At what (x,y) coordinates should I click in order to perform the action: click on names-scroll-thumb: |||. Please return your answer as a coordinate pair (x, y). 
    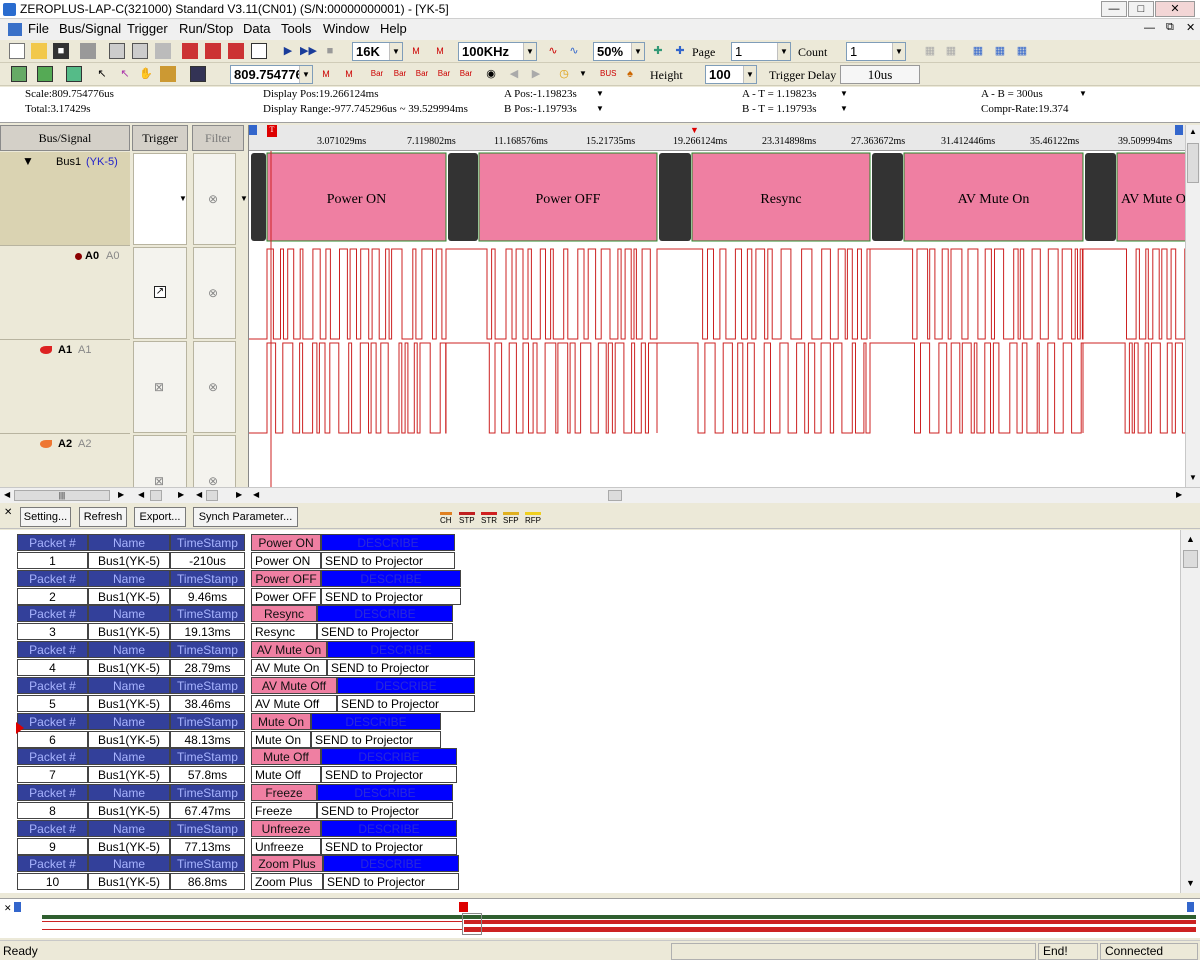
    Looking at the image, I should click on (62, 495).